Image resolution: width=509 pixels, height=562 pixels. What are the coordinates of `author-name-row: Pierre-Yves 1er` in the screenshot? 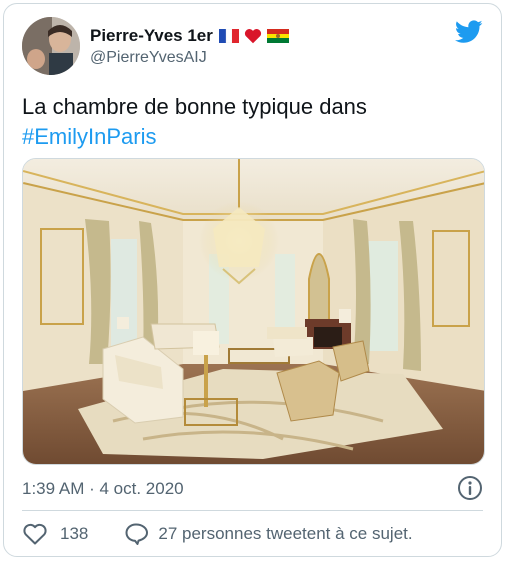 It's located at (189, 36).